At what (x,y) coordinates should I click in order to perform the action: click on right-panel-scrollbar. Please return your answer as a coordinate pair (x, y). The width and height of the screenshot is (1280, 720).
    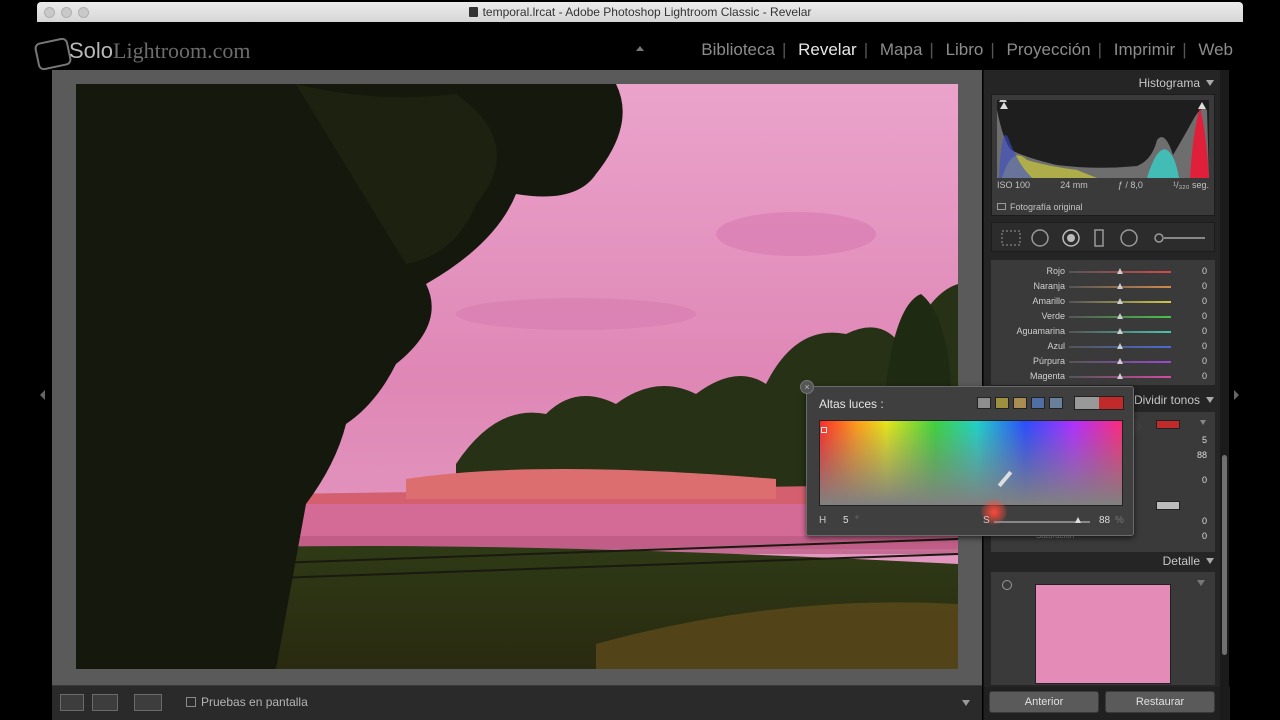
    Looking at the image, I should click on (1224, 395).